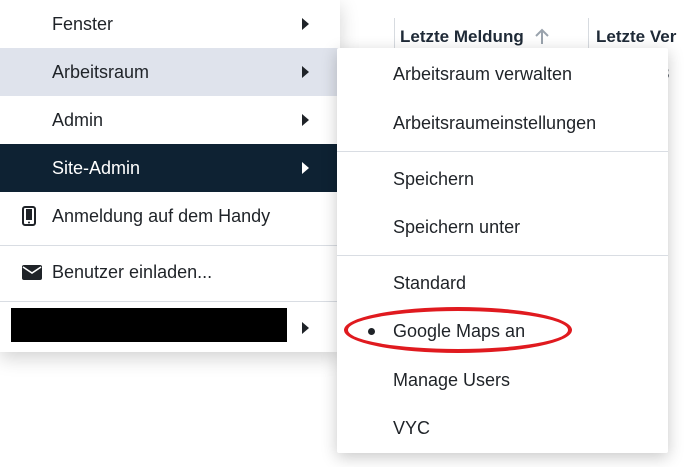  I want to click on submenu-item-label: Arbeitsraumeinstellungen, so click(495, 122).